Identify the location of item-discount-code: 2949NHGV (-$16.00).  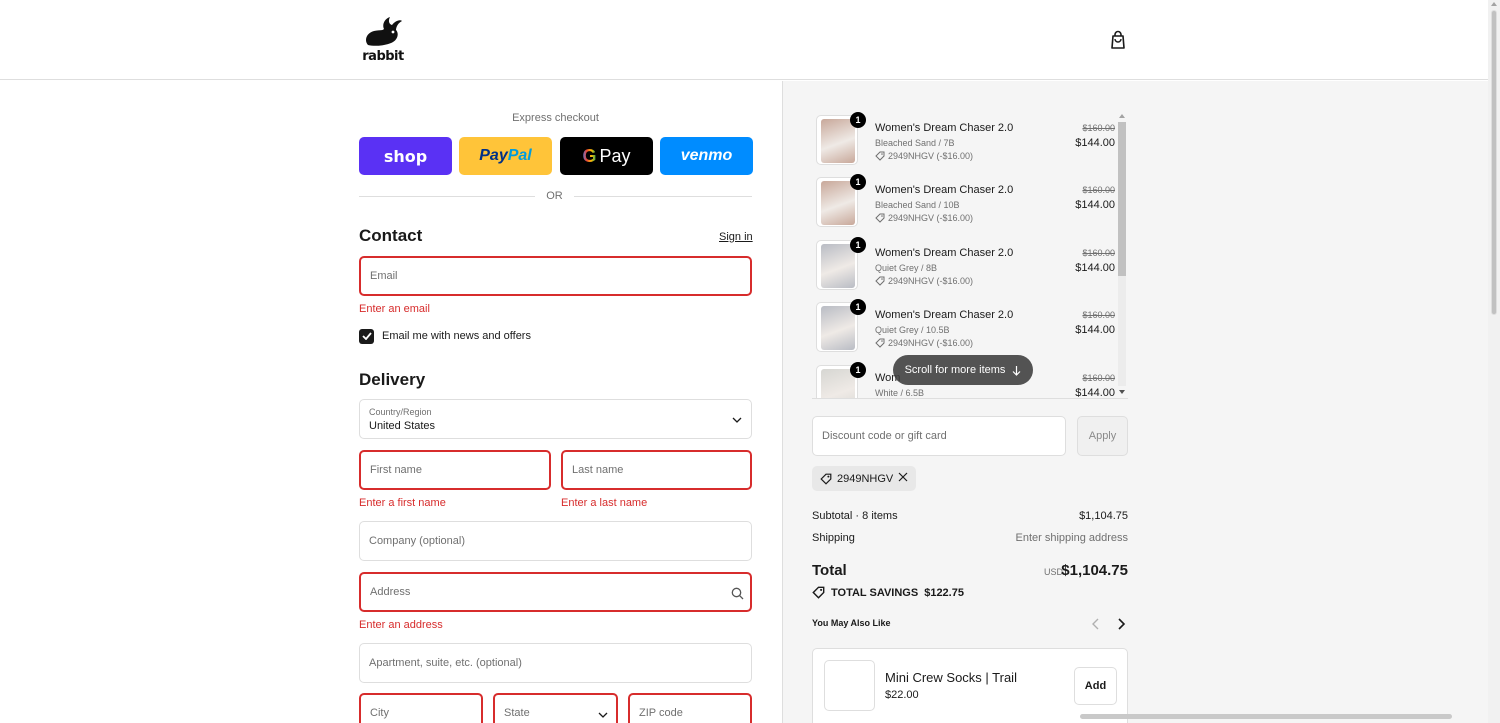
(931, 343).